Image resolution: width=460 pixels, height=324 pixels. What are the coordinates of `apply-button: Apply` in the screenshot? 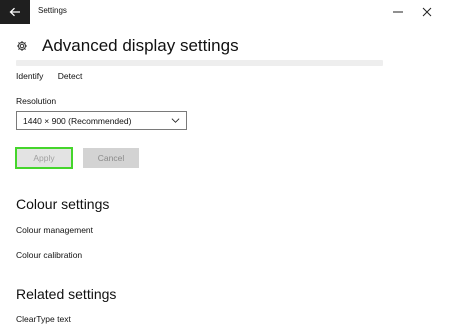 It's located at (44, 158).